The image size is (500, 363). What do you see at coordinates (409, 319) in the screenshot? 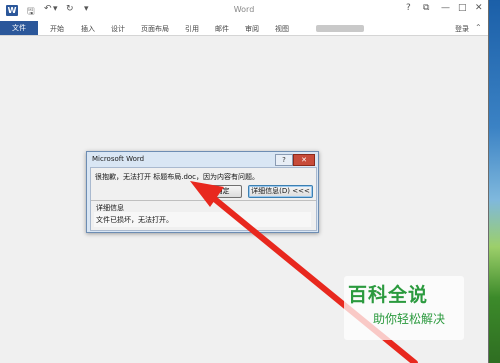
I see `watermark-subtitle: 助你轻松解决` at bounding box center [409, 319].